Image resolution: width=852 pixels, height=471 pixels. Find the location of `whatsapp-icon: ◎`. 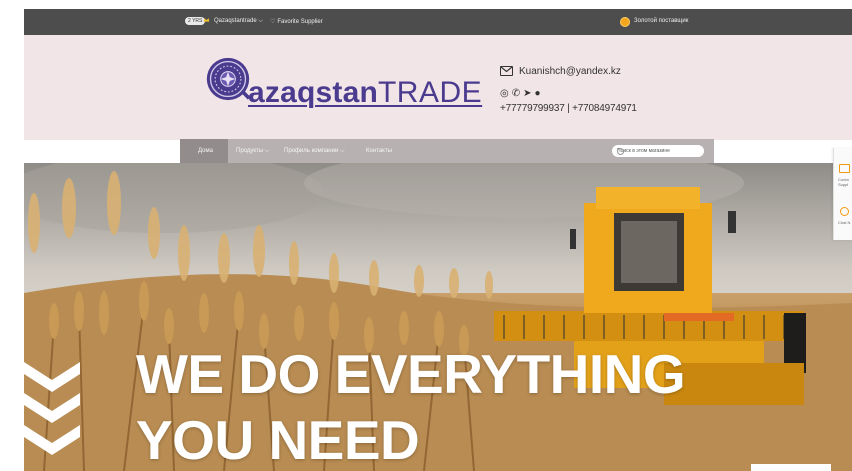

whatsapp-icon: ◎ is located at coordinates (504, 93).